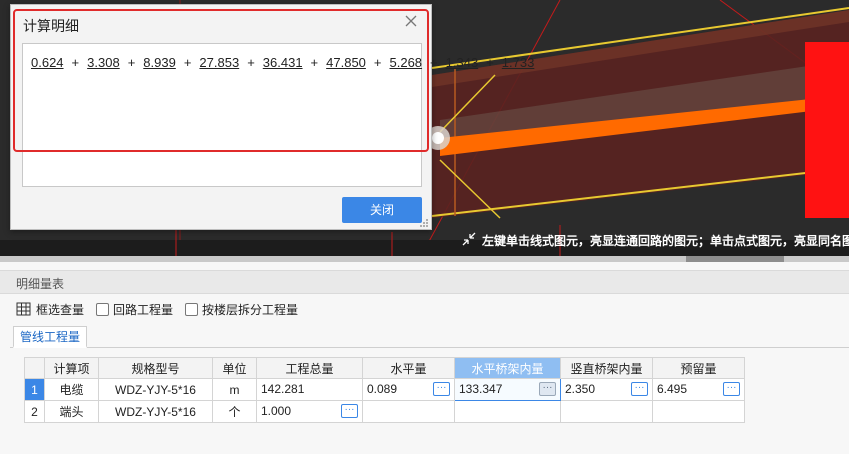 The width and height of the screenshot is (849, 454). What do you see at coordinates (234, 389) in the screenshot?
I see `cell-unit: m` at bounding box center [234, 389].